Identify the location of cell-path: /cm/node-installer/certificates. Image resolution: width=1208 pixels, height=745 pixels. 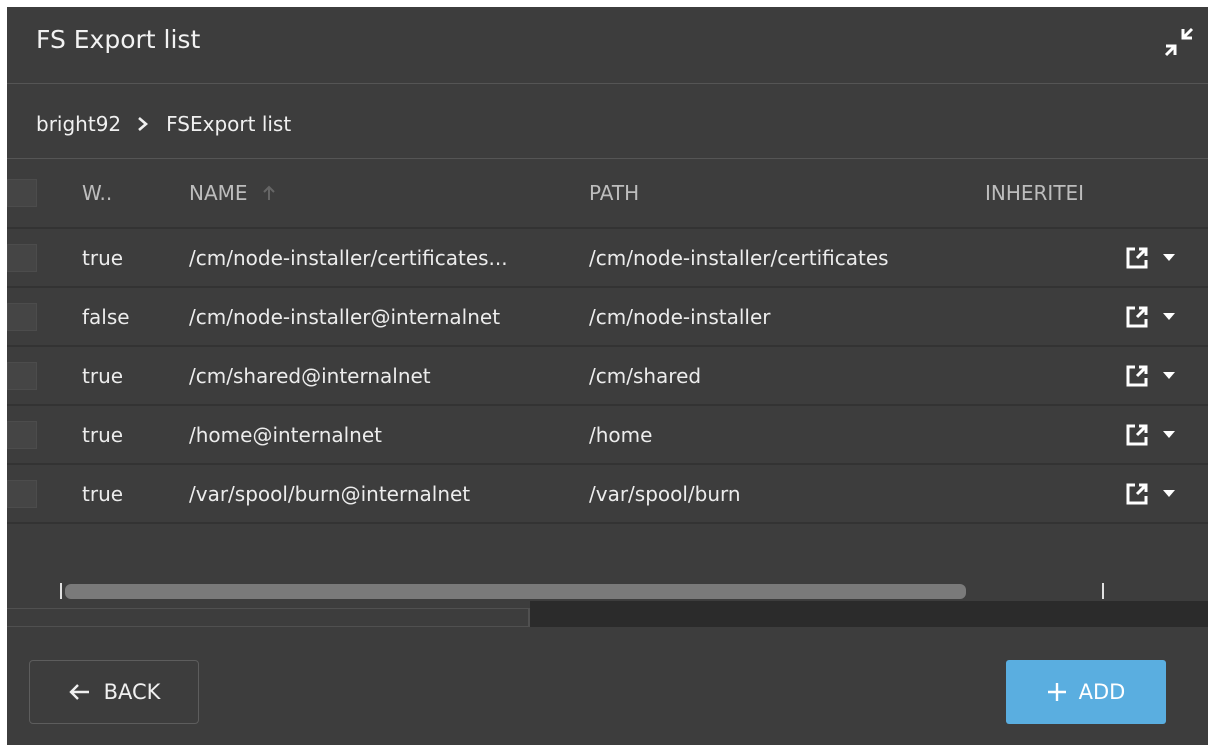
(739, 257).